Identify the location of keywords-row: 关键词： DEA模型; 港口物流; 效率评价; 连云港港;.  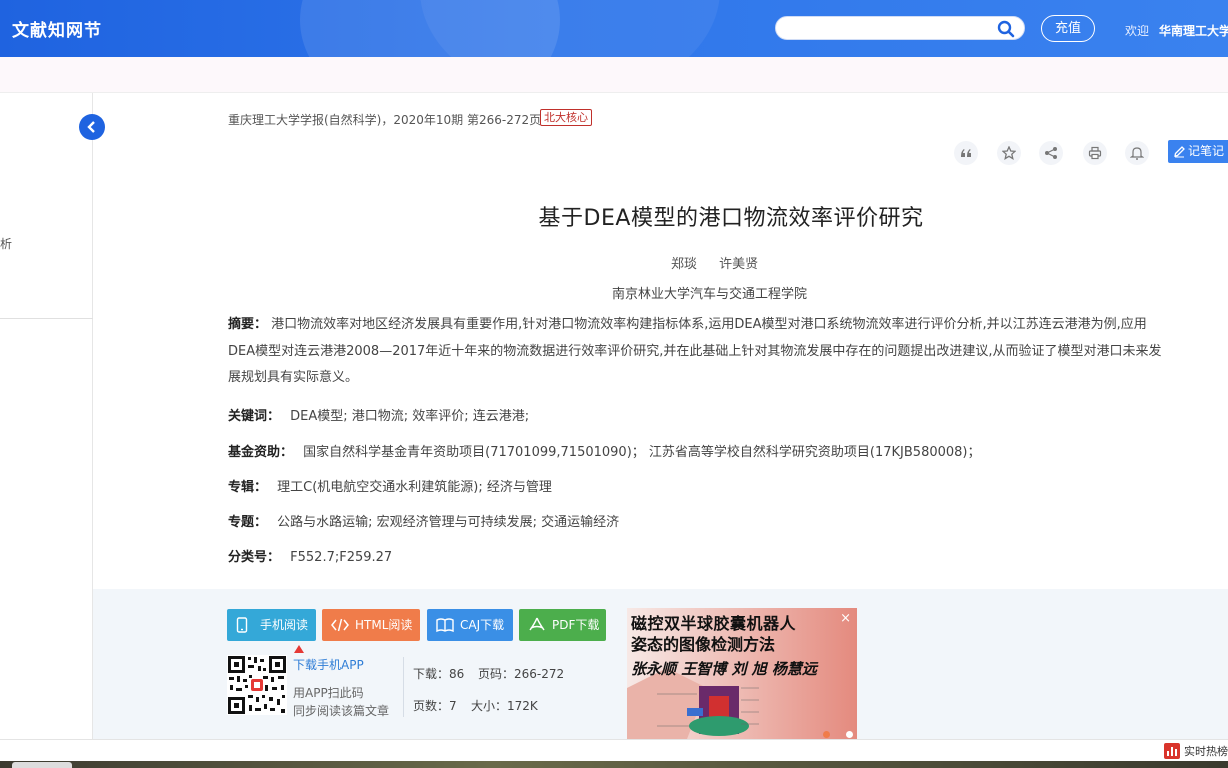
(378, 414).